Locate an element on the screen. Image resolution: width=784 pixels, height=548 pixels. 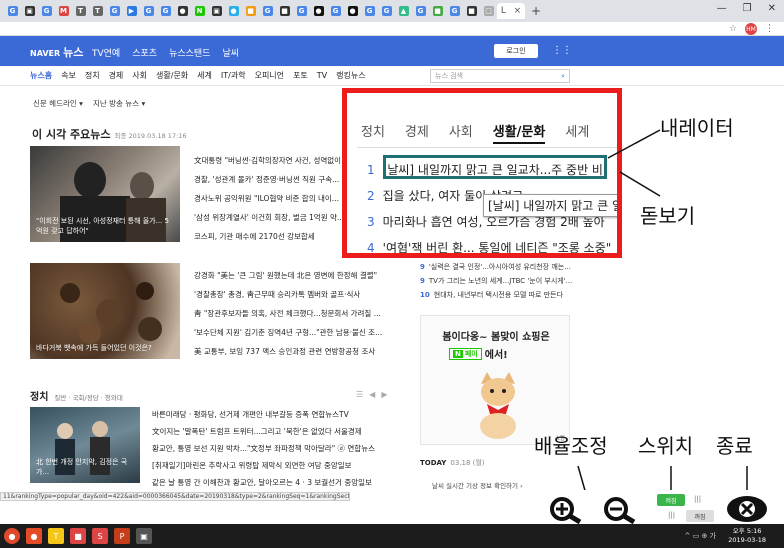
exit-icon is located at coordinates (747, 509).